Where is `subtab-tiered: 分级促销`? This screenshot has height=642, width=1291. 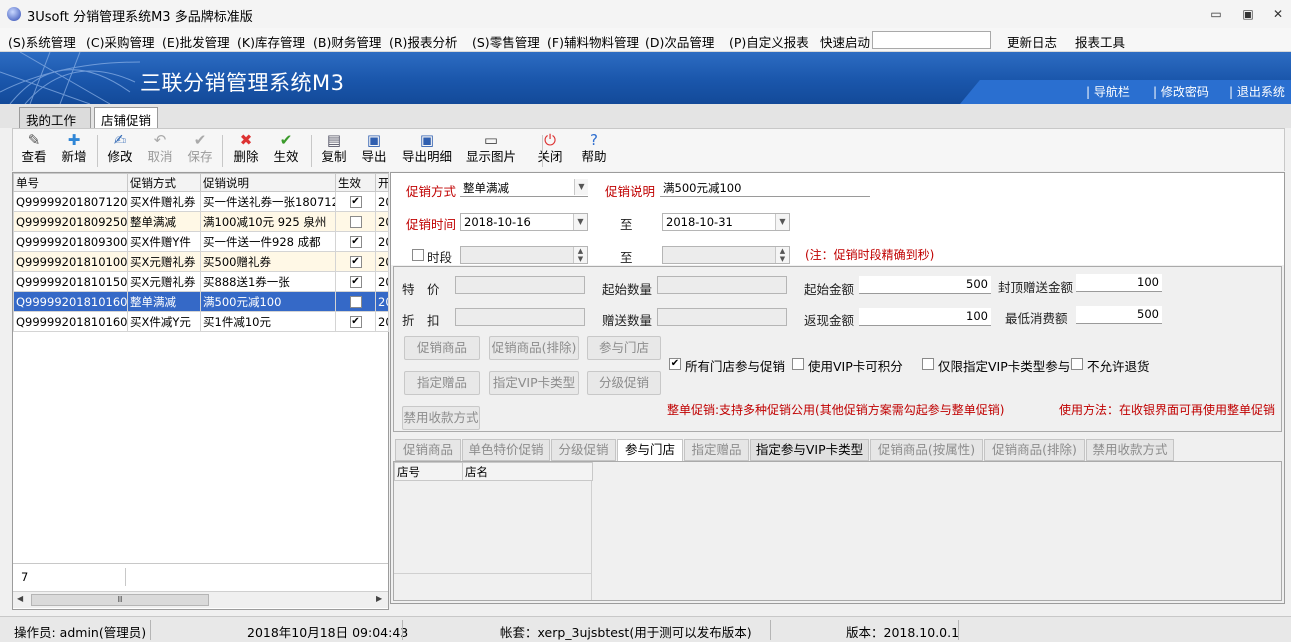
subtab-tiered: 分级促销 is located at coordinates (583, 450).